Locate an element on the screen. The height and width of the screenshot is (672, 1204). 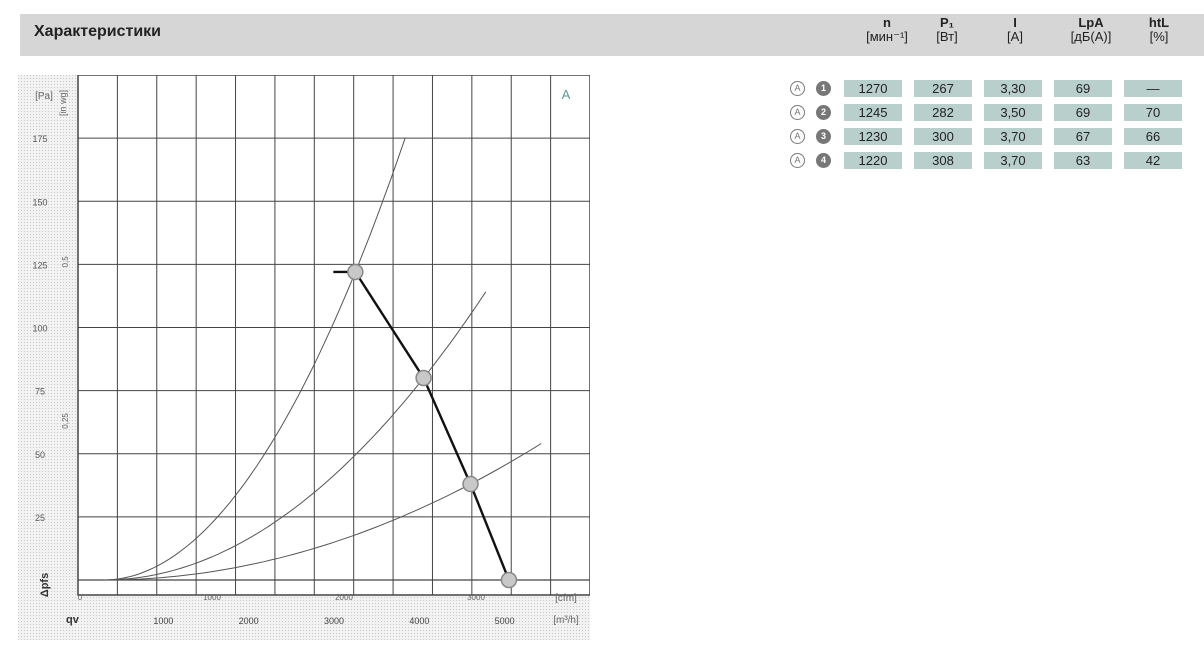
cell-n: 1220 is located at coordinates (873, 160).